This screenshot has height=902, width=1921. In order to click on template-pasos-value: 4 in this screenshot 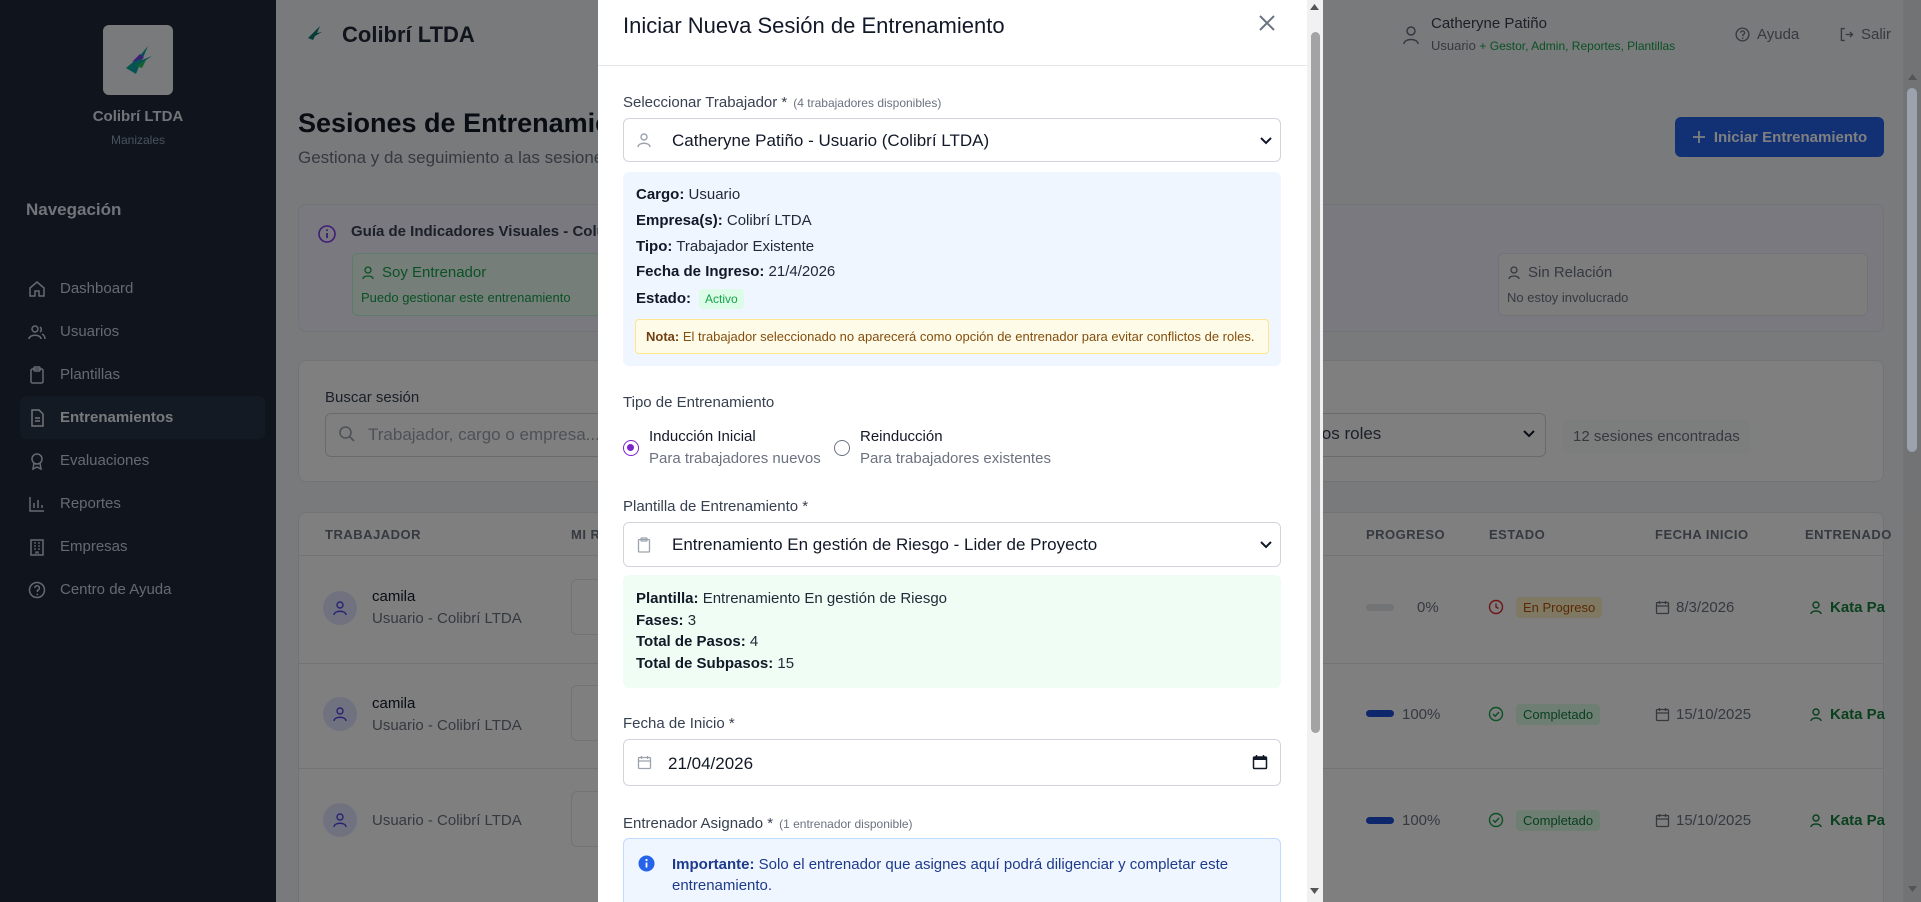, I will do `click(754, 641)`.